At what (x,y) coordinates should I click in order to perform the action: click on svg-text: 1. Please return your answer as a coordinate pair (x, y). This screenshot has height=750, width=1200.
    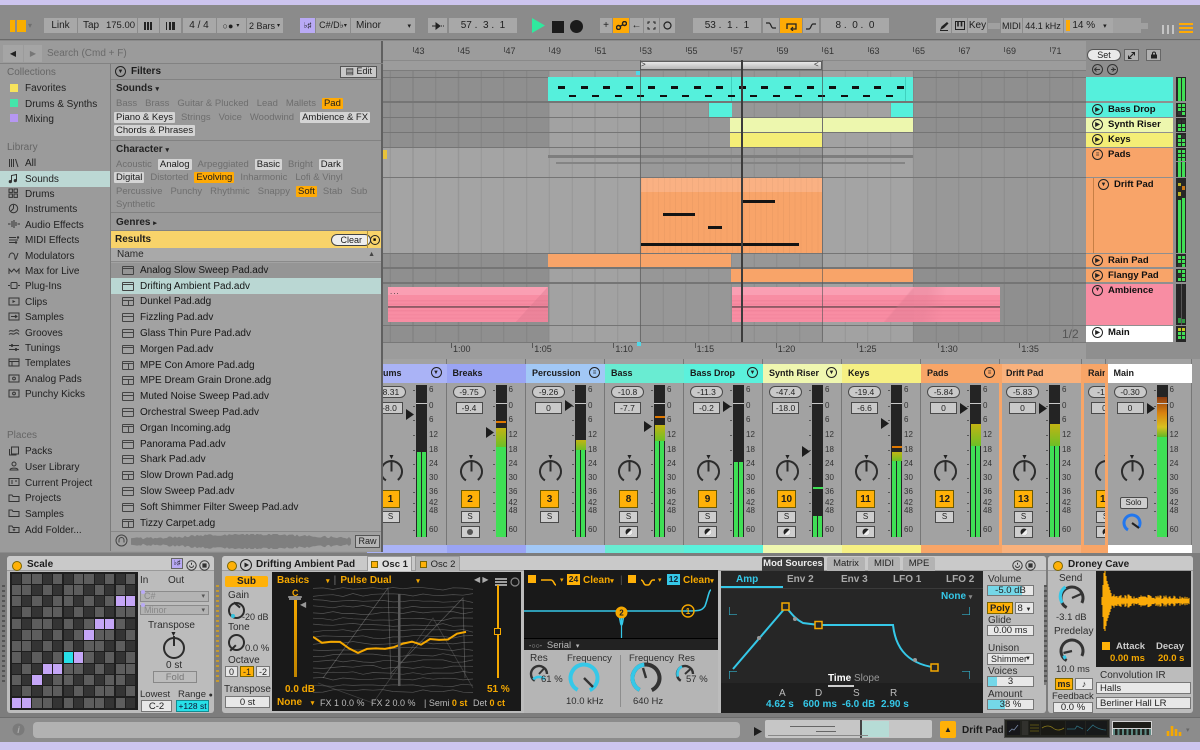
    Looking at the image, I should click on (688, 611).